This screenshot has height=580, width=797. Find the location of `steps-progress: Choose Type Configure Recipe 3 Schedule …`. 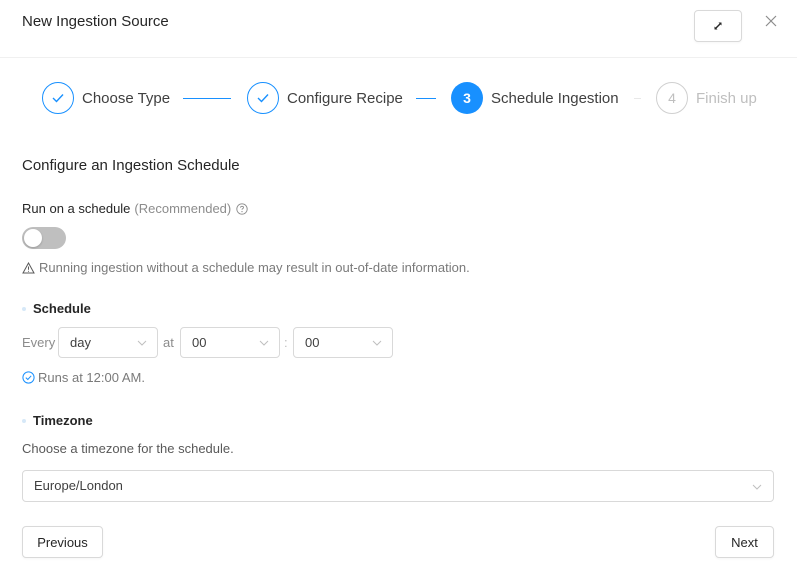

steps-progress: Choose Type Configure Recipe 3 Schedule … is located at coordinates (398, 99).